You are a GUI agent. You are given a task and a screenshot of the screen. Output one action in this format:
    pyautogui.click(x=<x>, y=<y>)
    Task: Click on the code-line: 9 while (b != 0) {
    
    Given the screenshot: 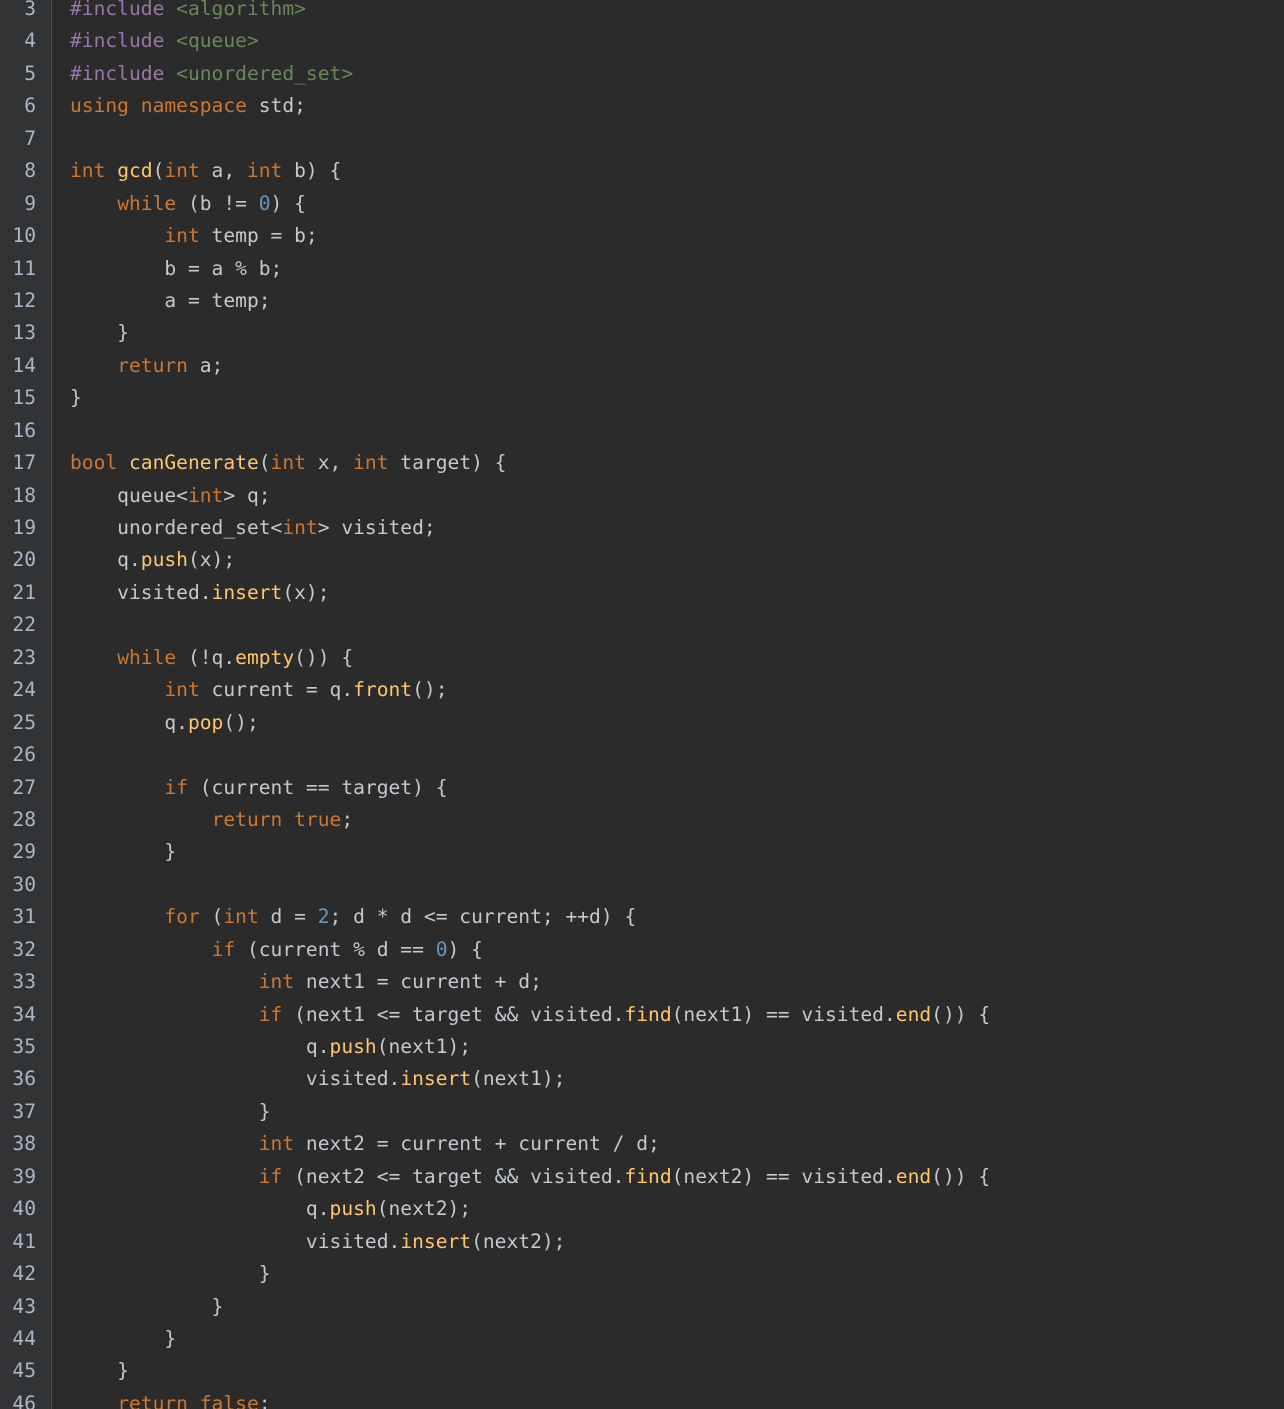 What is the action you would take?
    pyautogui.click(x=642, y=204)
    